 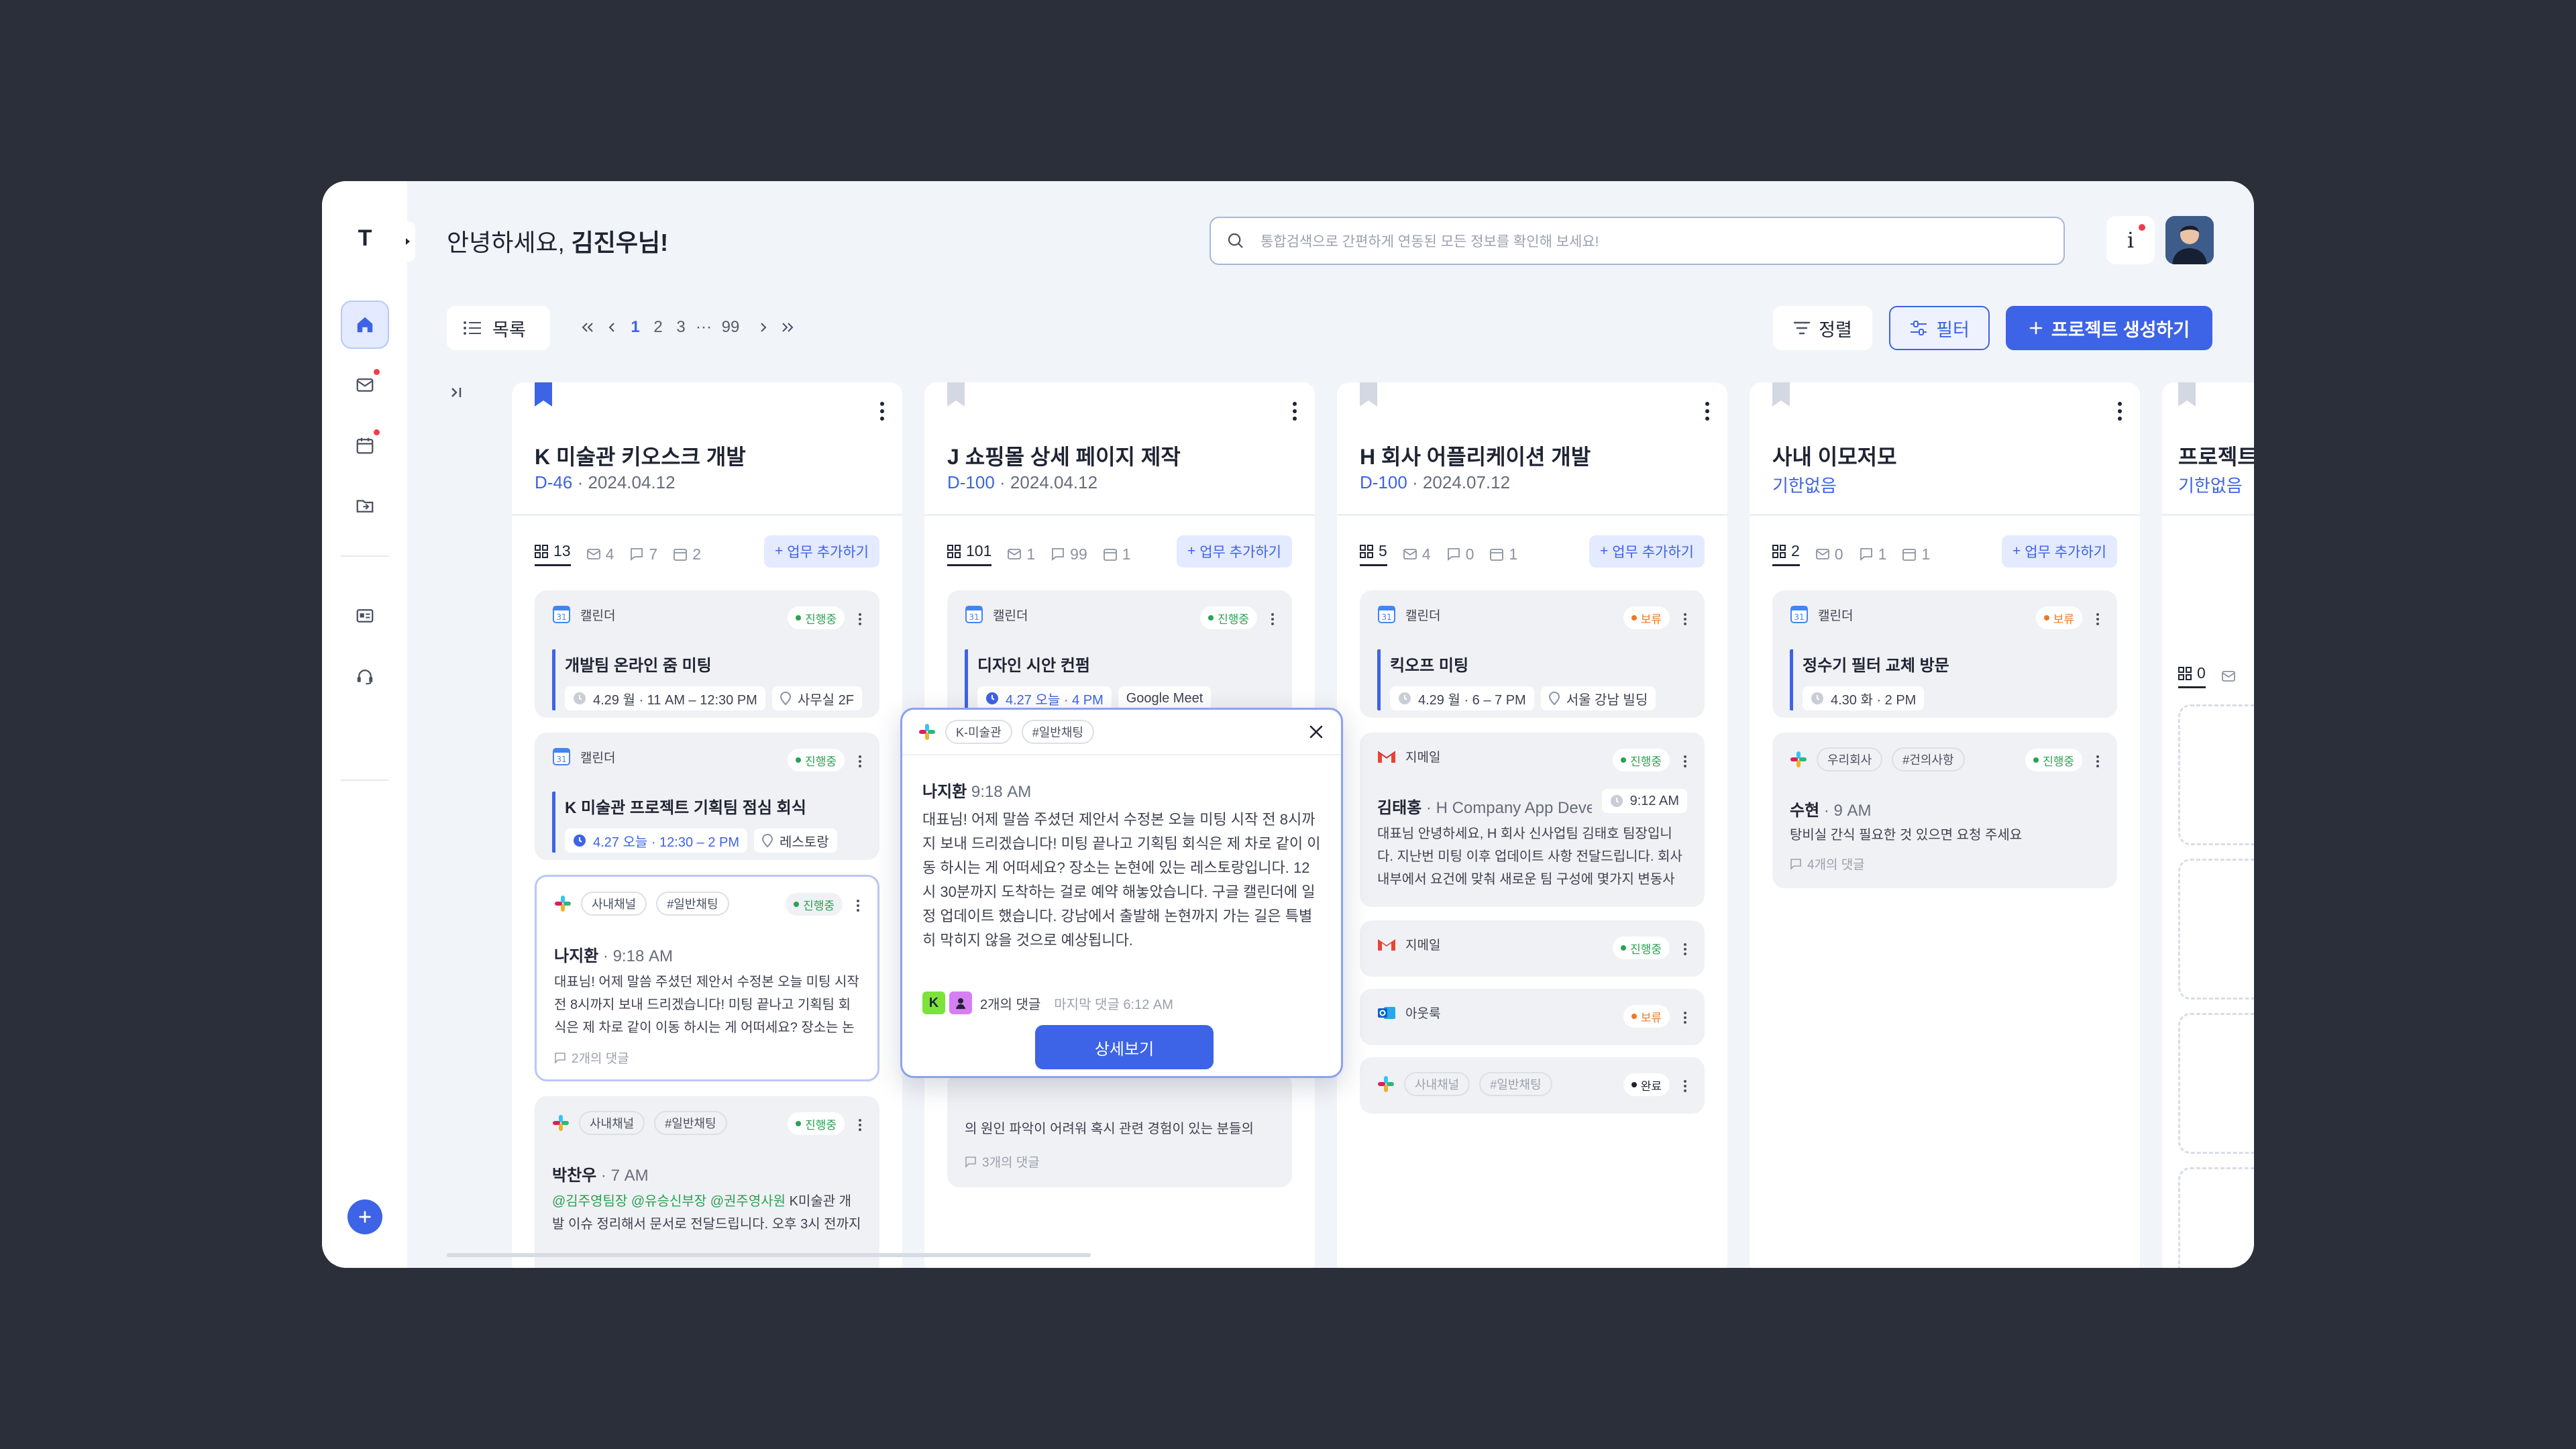 What do you see at coordinates (1532, 1017) in the screenshot?
I see `mail-card: 아웃룩 보류` at bounding box center [1532, 1017].